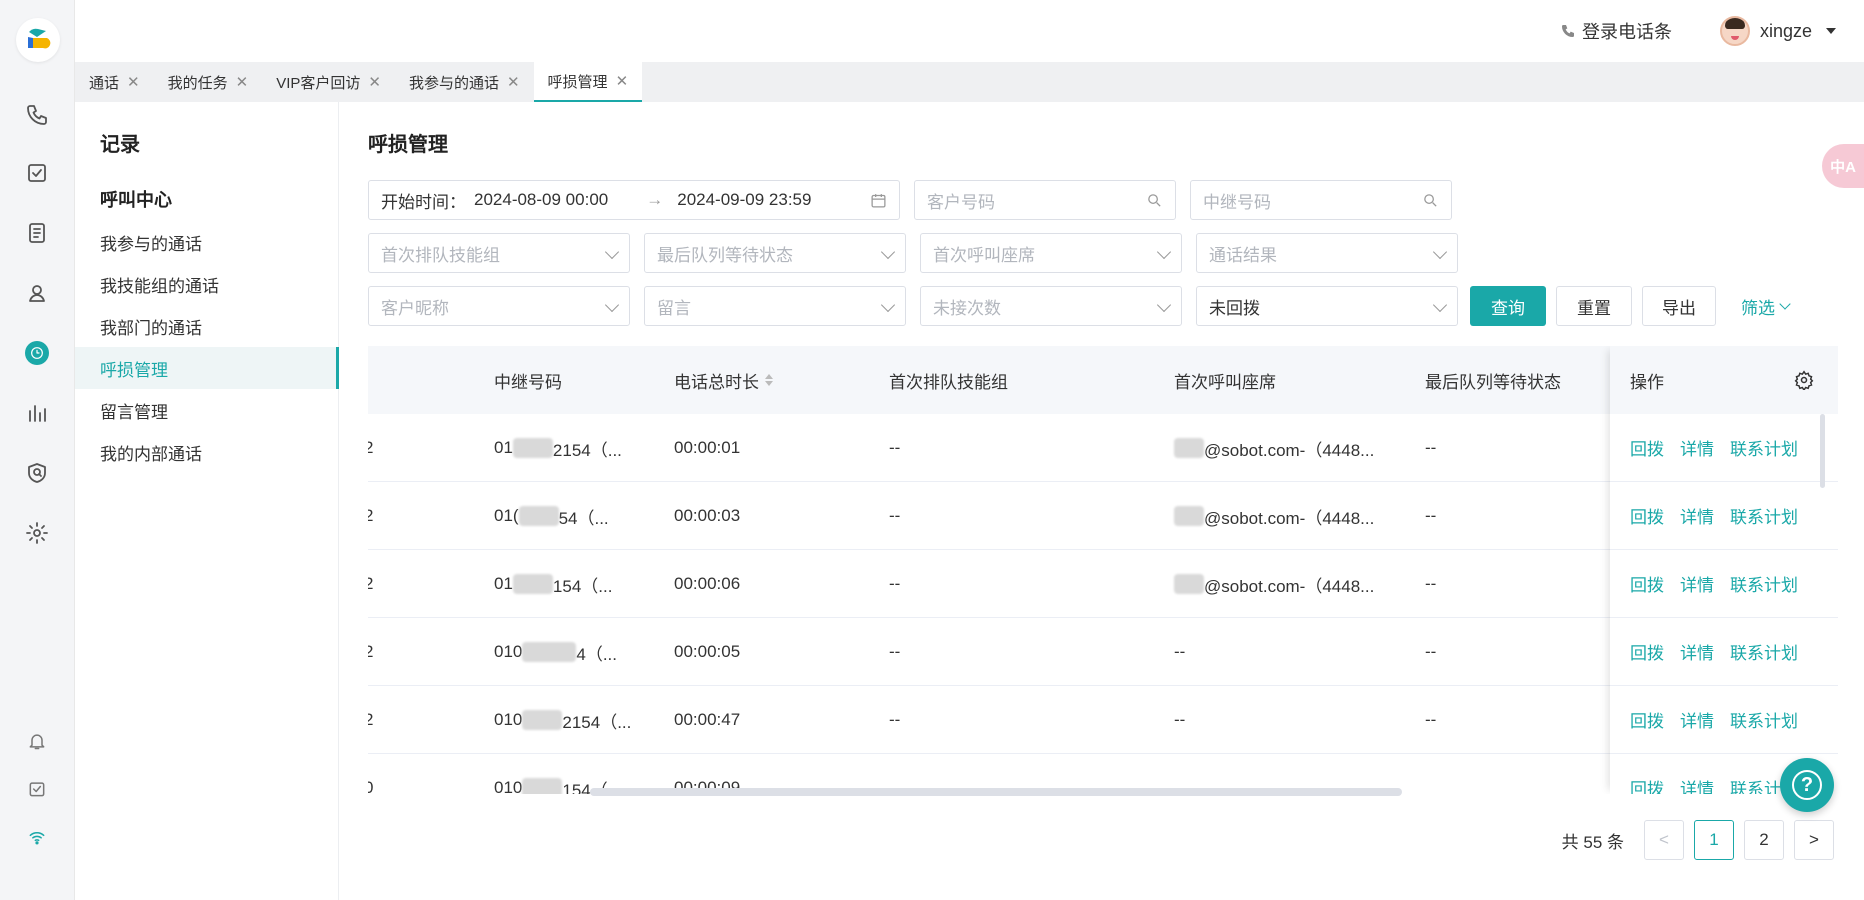 This screenshot has width=1864, height=900. I want to click on settings-gear-icon, so click(37, 533).